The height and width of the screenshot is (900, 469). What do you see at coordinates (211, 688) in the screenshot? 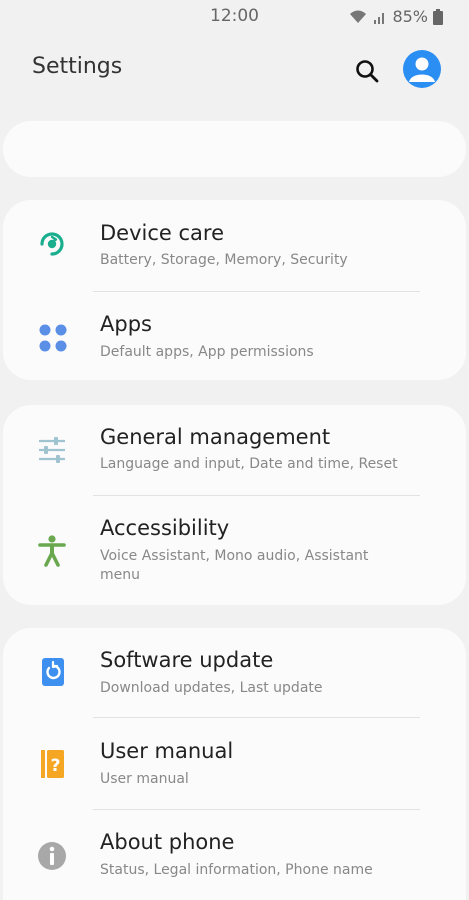
I see `item-subtitle: Download updates, Last update` at bounding box center [211, 688].